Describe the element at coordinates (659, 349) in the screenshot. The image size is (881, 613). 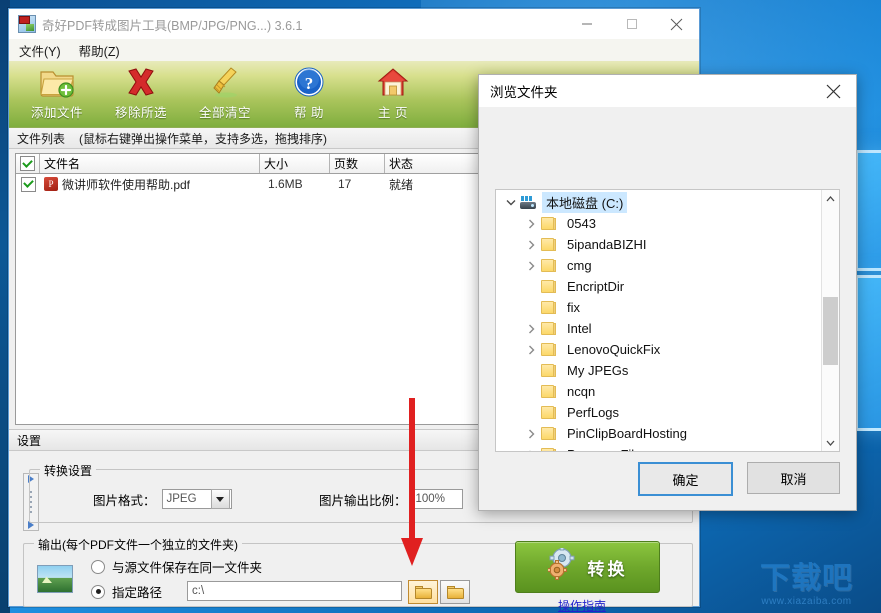
I see `tree-item: LenovoQuickFix` at that location.